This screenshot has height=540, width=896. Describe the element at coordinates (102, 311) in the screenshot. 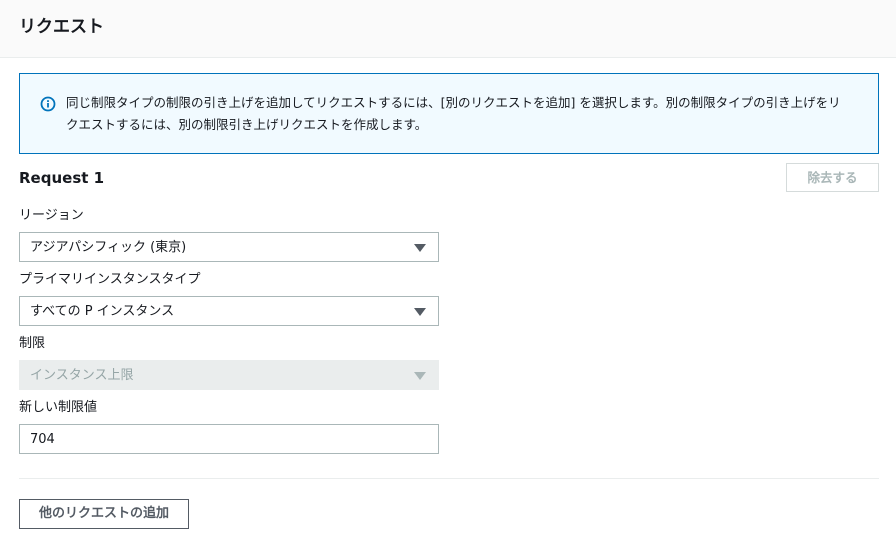

I see `instance-type-select-value: すべての P インスタンス` at that location.